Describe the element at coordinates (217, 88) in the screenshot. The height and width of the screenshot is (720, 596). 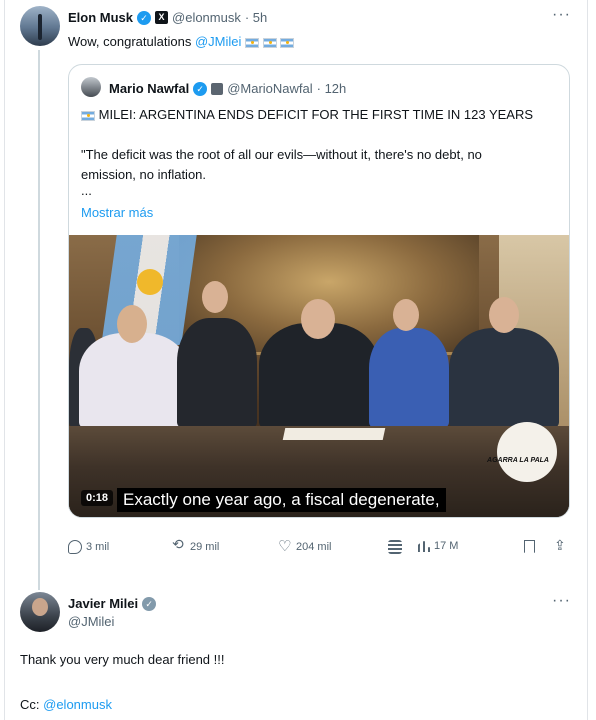
I see `affiliate-badge-icon` at that location.